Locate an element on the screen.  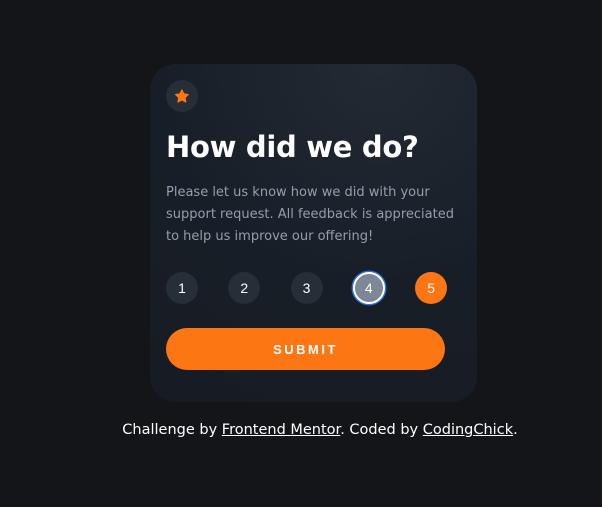
attribution-middle: . Coded by is located at coordinates (379, 430).